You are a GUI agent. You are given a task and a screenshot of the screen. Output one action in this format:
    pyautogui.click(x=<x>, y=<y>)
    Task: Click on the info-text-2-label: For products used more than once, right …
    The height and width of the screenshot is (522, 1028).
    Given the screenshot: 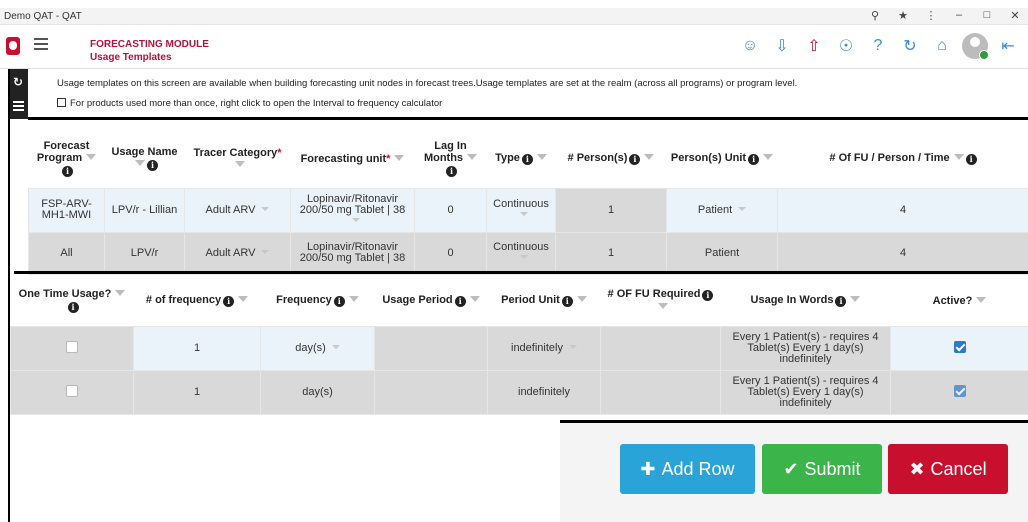 What is the action you would take?
    pyautogui.click(x=256, y=103)
    